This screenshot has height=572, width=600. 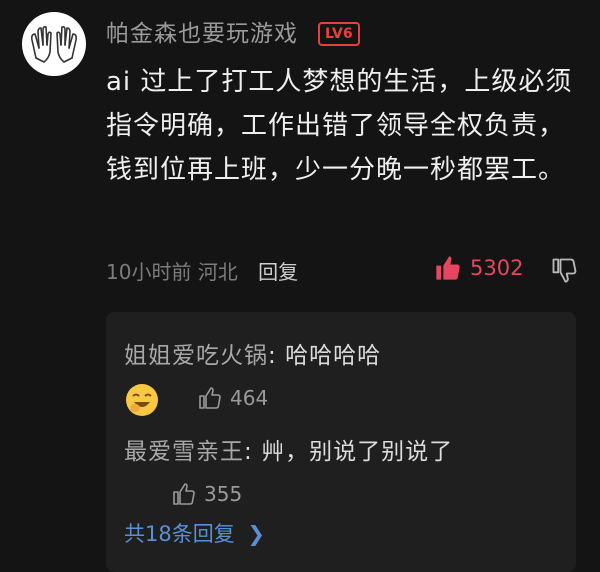 I want to click on view-more-replies-link: 共18条回复 ❯, so click(x=194, y=533).